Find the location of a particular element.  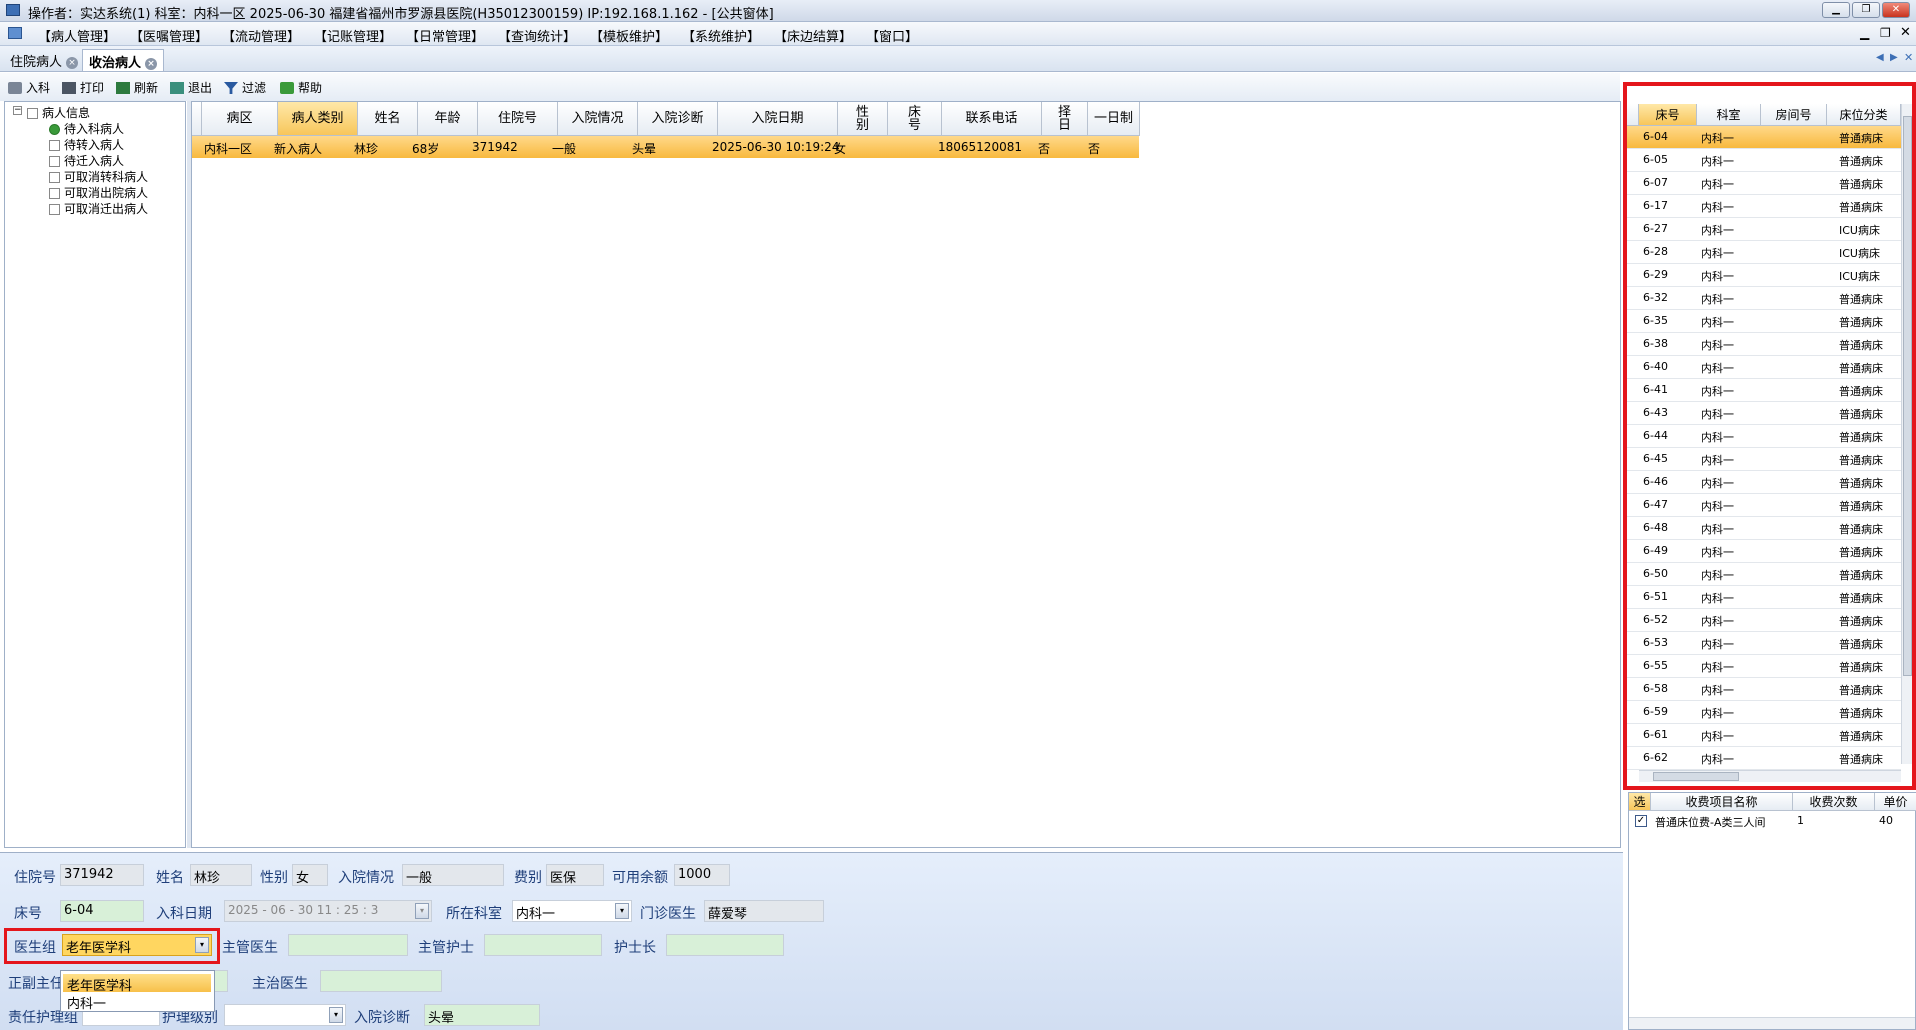

treating-doc-field is located at coordinates (381, 981).